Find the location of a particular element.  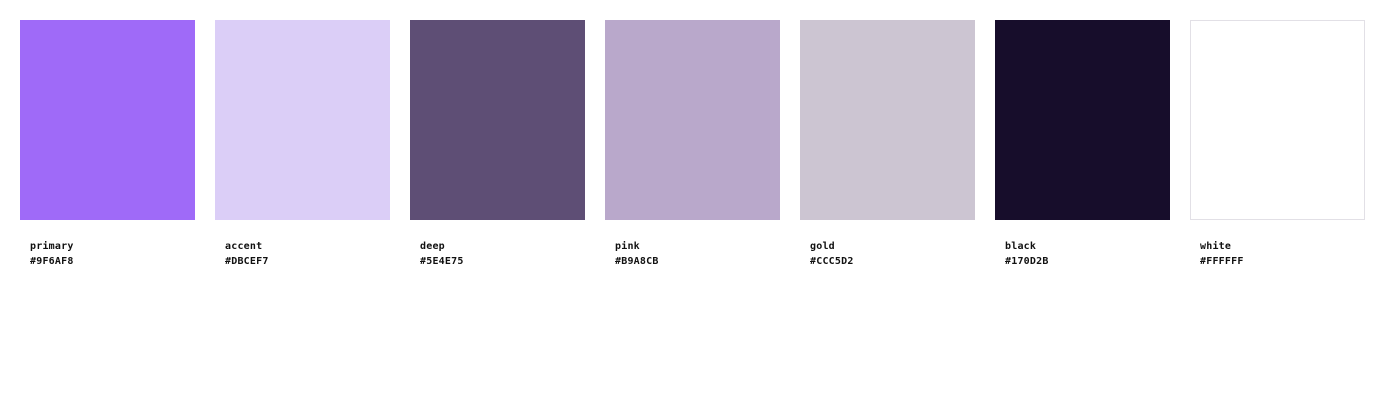

swatch-hex: #CCC5D2 is located at coordinates (832, 261).